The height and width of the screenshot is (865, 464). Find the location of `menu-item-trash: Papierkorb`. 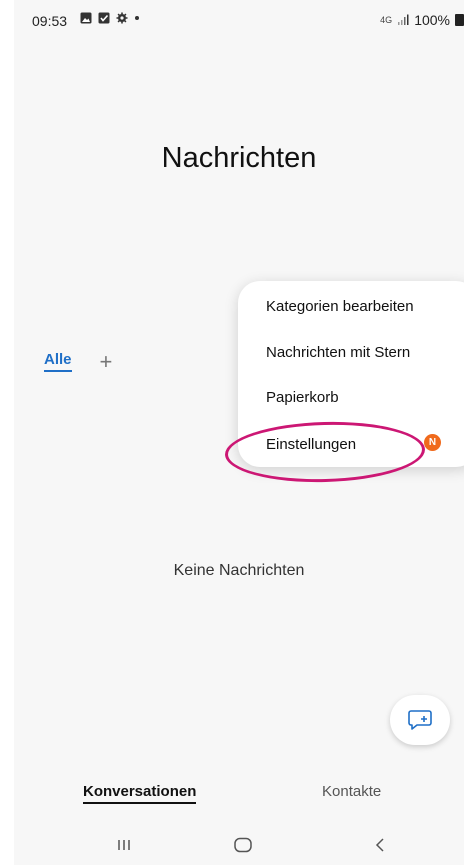

menu-item-trash: Papierkorb is located at coordinates (302, 397).